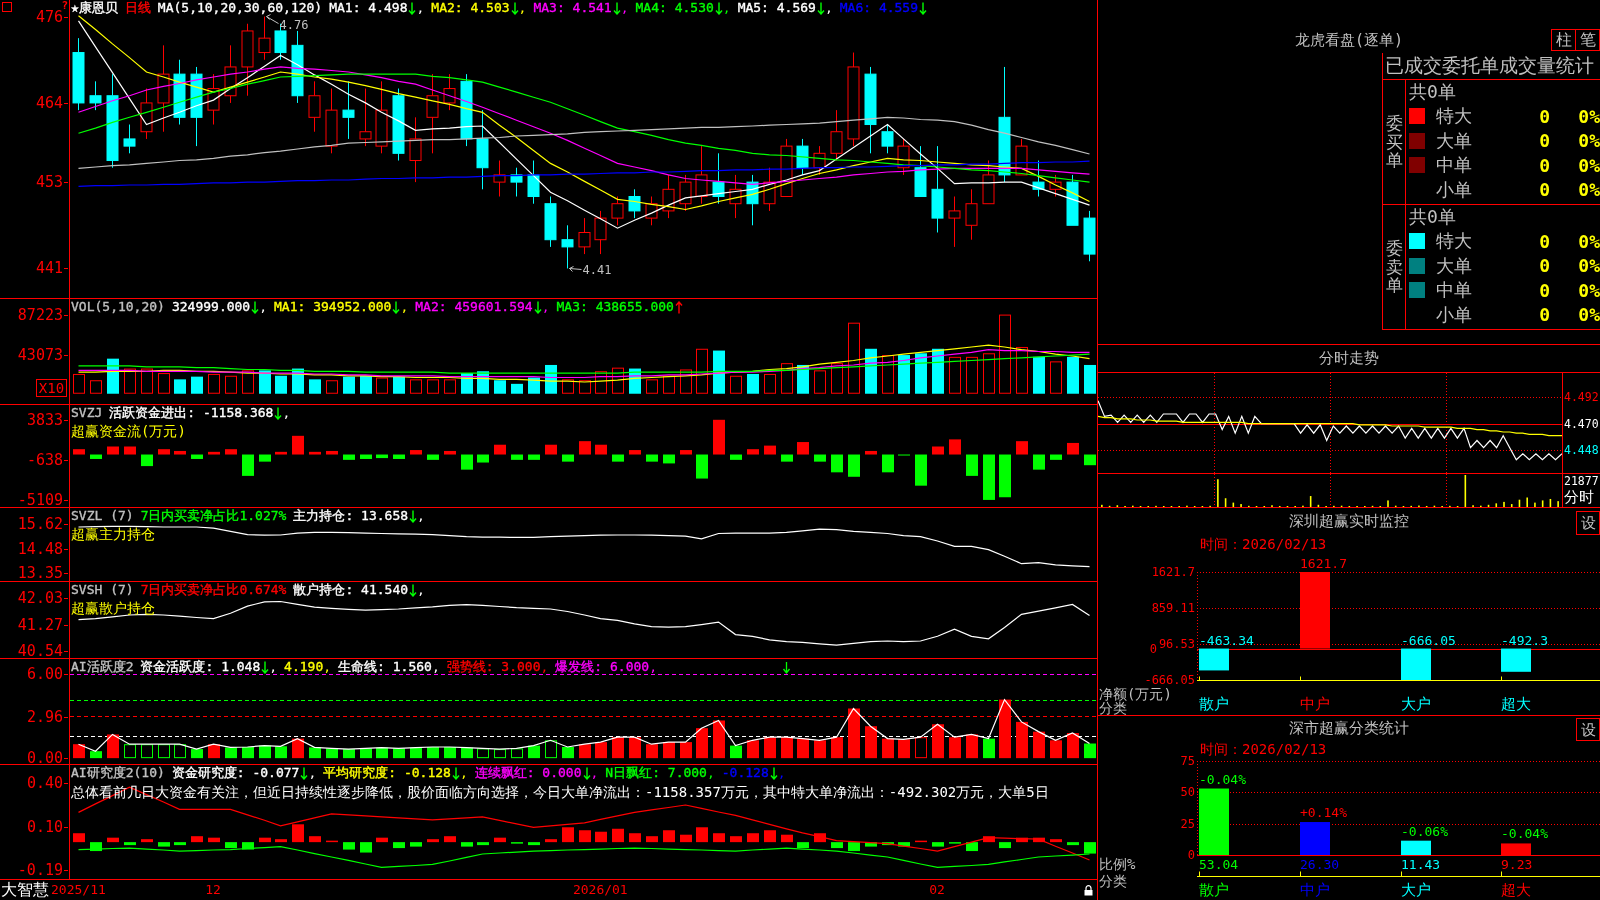 This screenshot has width=1600, height=900. I want to click on axis-label: 13.35, so click(43, 573).